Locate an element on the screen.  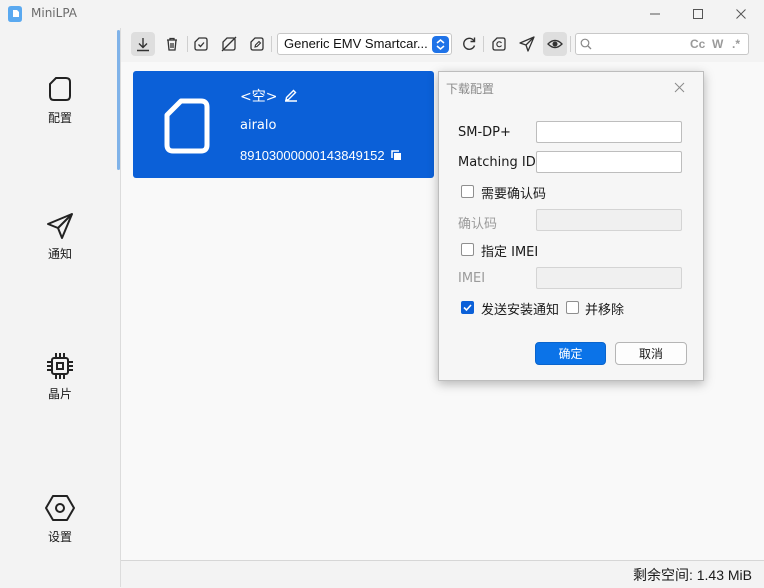
smdp-label: SM-DP+ is located at coordinates (484, 132).